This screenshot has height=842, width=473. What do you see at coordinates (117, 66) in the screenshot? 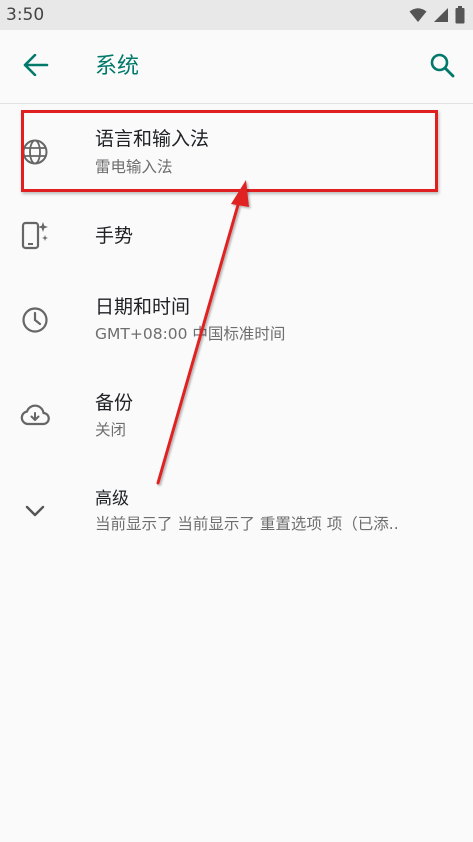
I see `page-title: 系统` at bounding box center [117, 66].